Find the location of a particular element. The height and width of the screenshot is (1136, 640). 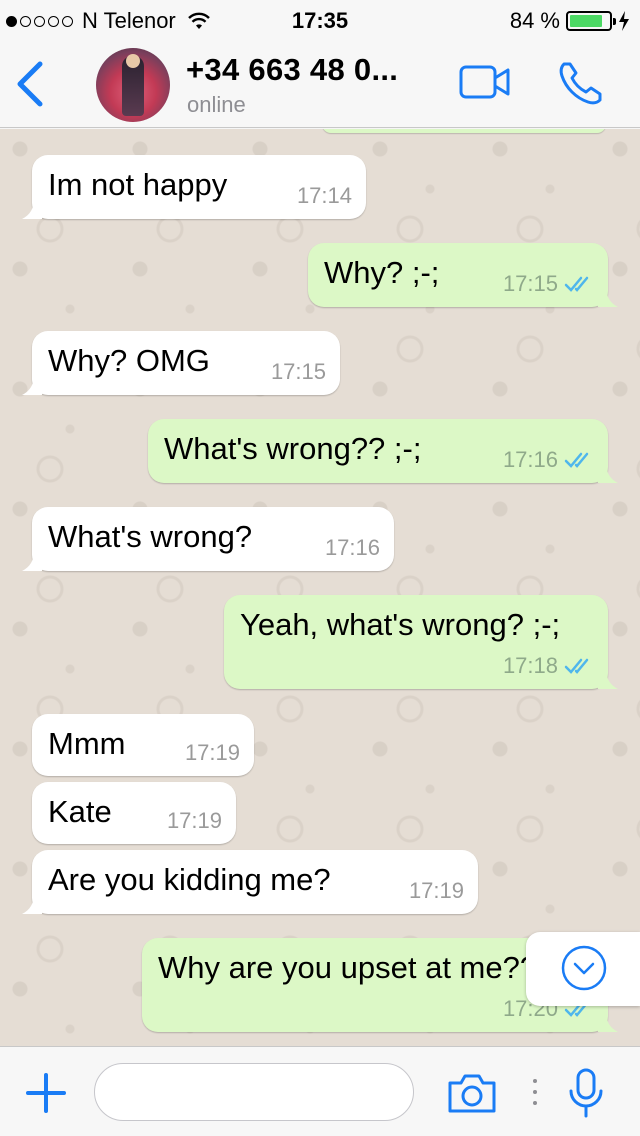

chevron-down-circle-icon is located at coordinates (584, 968).